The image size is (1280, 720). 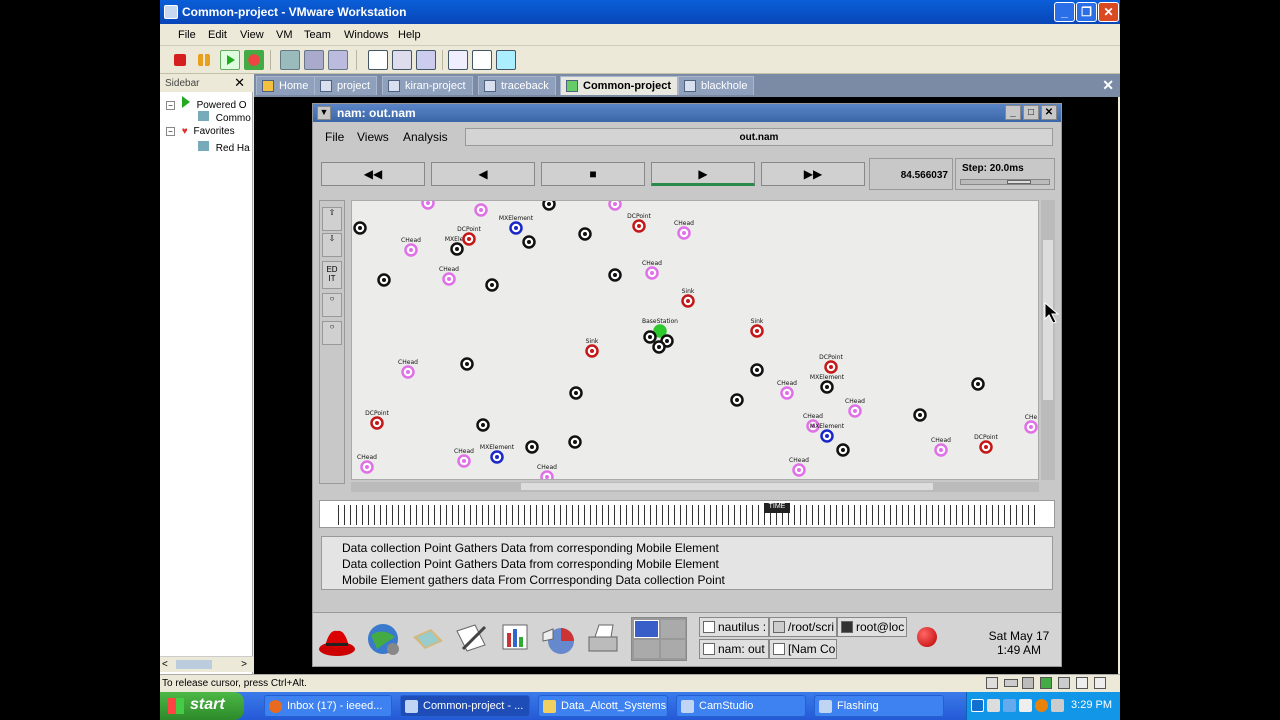 I want to click on minimize-button: _, so click(x=1064, y=12).